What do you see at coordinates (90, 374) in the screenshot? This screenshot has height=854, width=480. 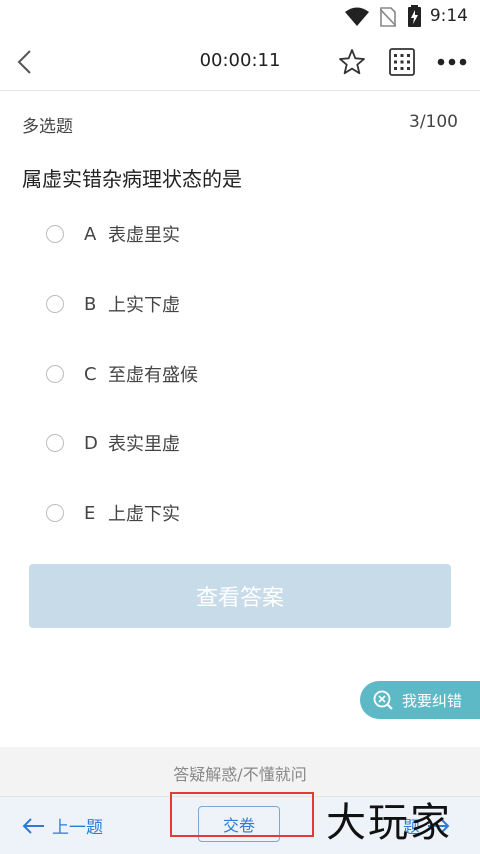 I see `option-letter: C` at bounding box center [90, 374].